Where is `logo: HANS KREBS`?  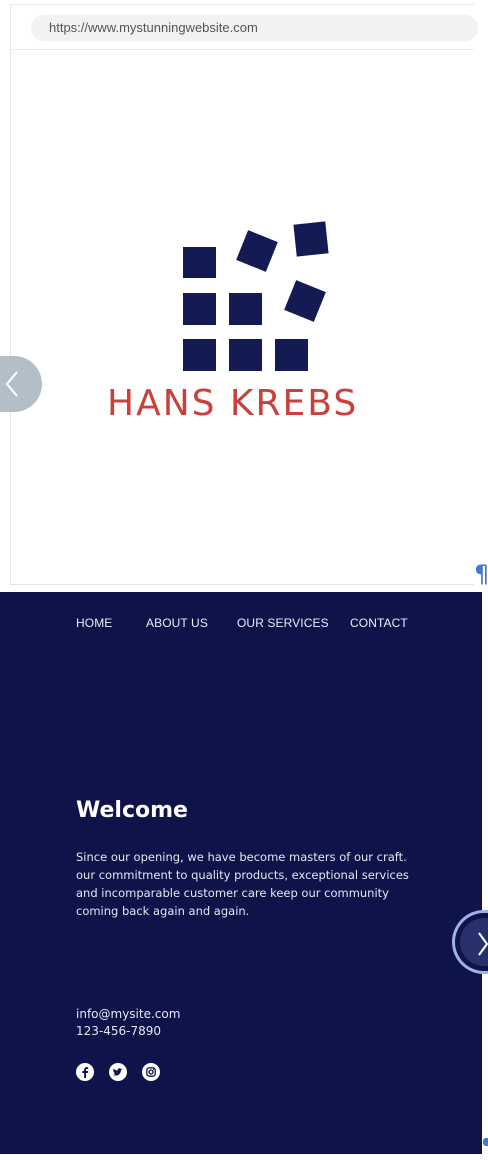
logo: HANS KREBS is located at coordinates (251, 325).